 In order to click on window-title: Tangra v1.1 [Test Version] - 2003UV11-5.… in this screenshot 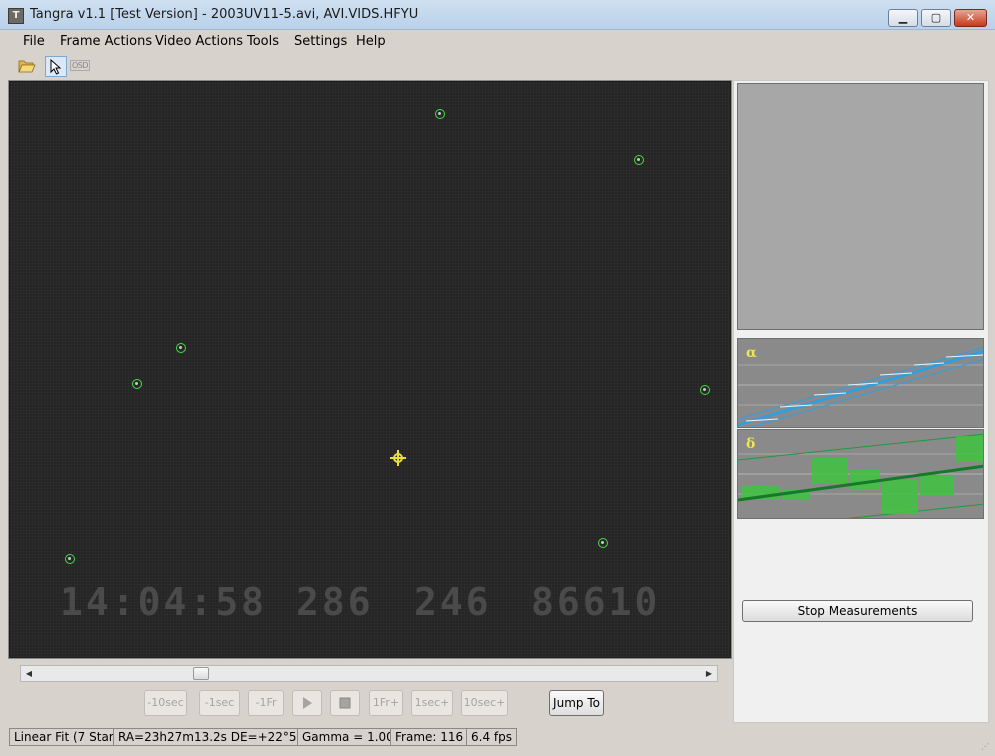, I will do `click(224, 14)`.